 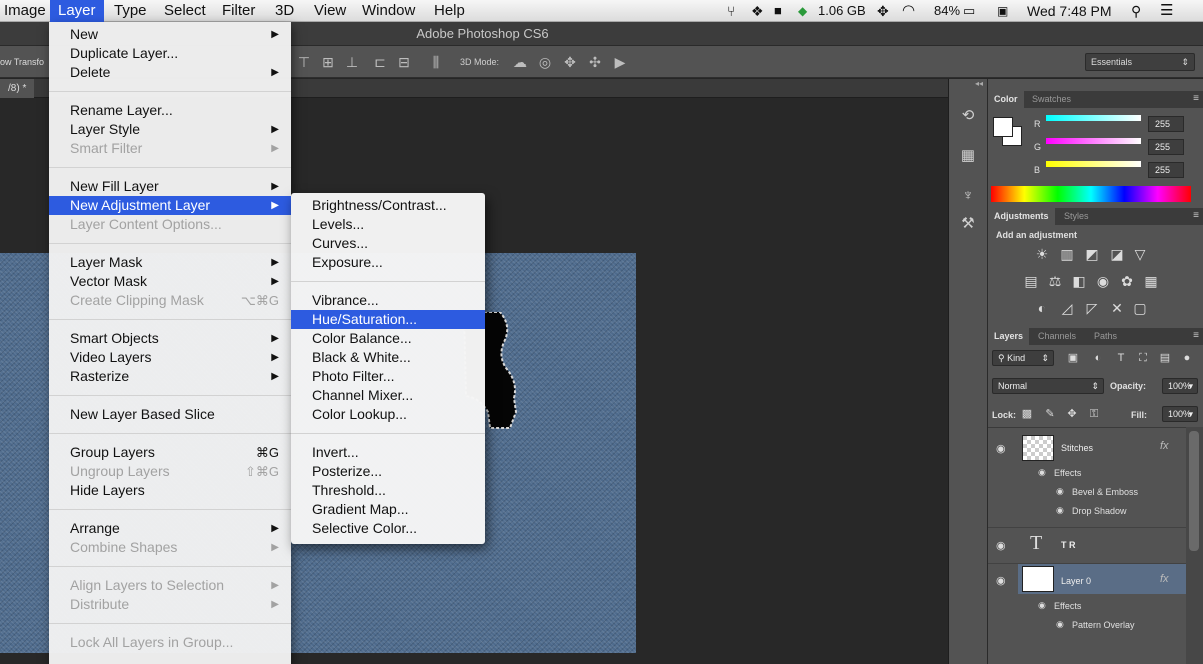 I want to click on align-hcenter-icon: ⊟, so click(x=404, y=62).